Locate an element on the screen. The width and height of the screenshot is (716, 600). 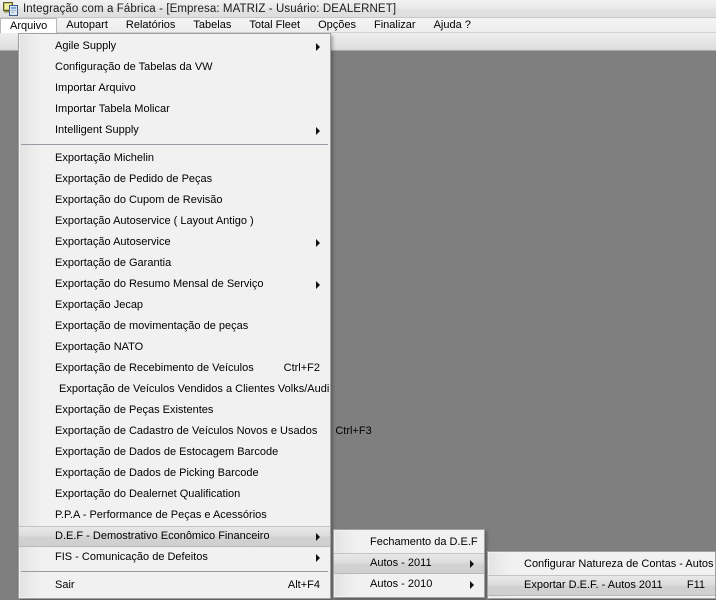
menubar-item-tabelas: Tabelas is located at coordinates (212, 25).